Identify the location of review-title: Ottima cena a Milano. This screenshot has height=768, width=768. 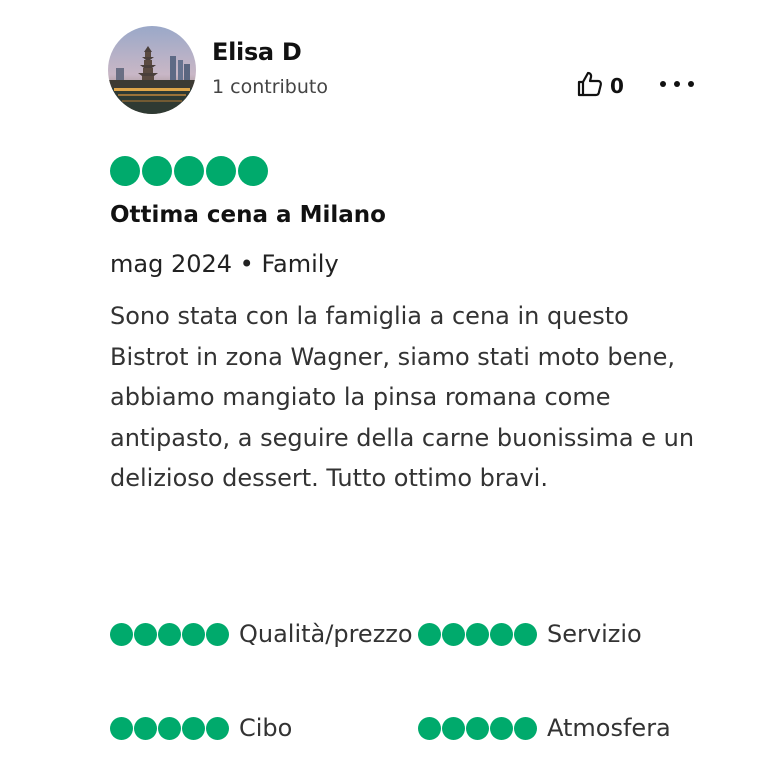
(248, 215).